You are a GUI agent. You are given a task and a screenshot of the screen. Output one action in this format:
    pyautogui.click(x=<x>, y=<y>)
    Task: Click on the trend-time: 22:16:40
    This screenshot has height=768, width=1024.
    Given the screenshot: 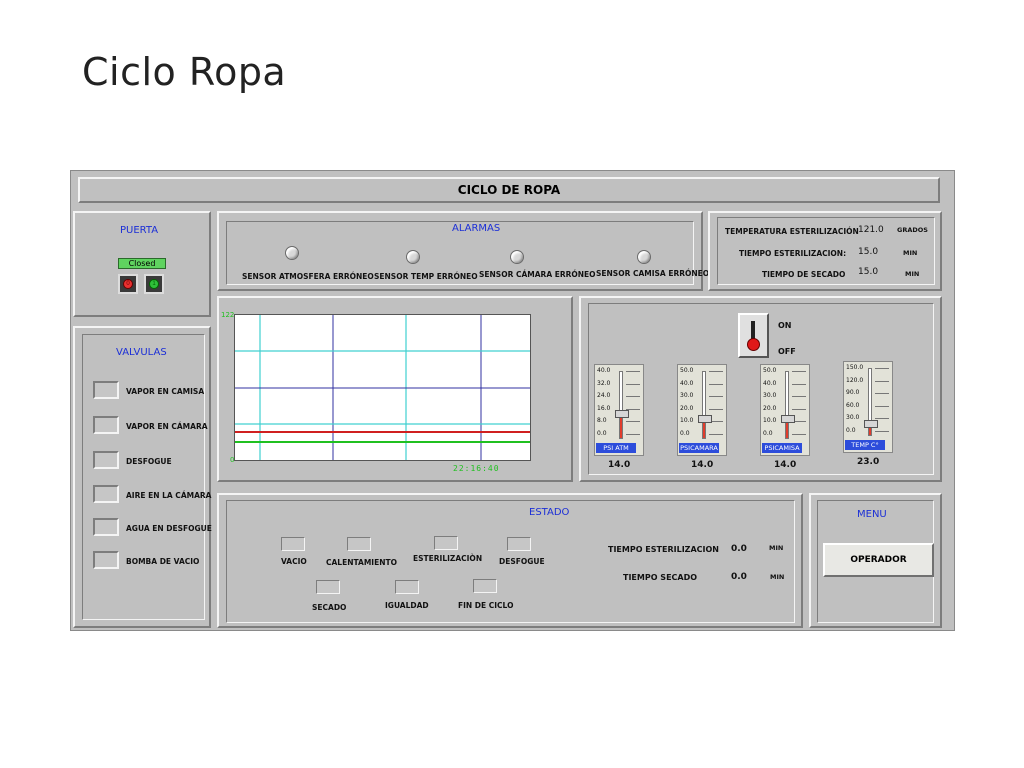 What is the action you would take?
    pyautogui.click(x=476, y=468)
    